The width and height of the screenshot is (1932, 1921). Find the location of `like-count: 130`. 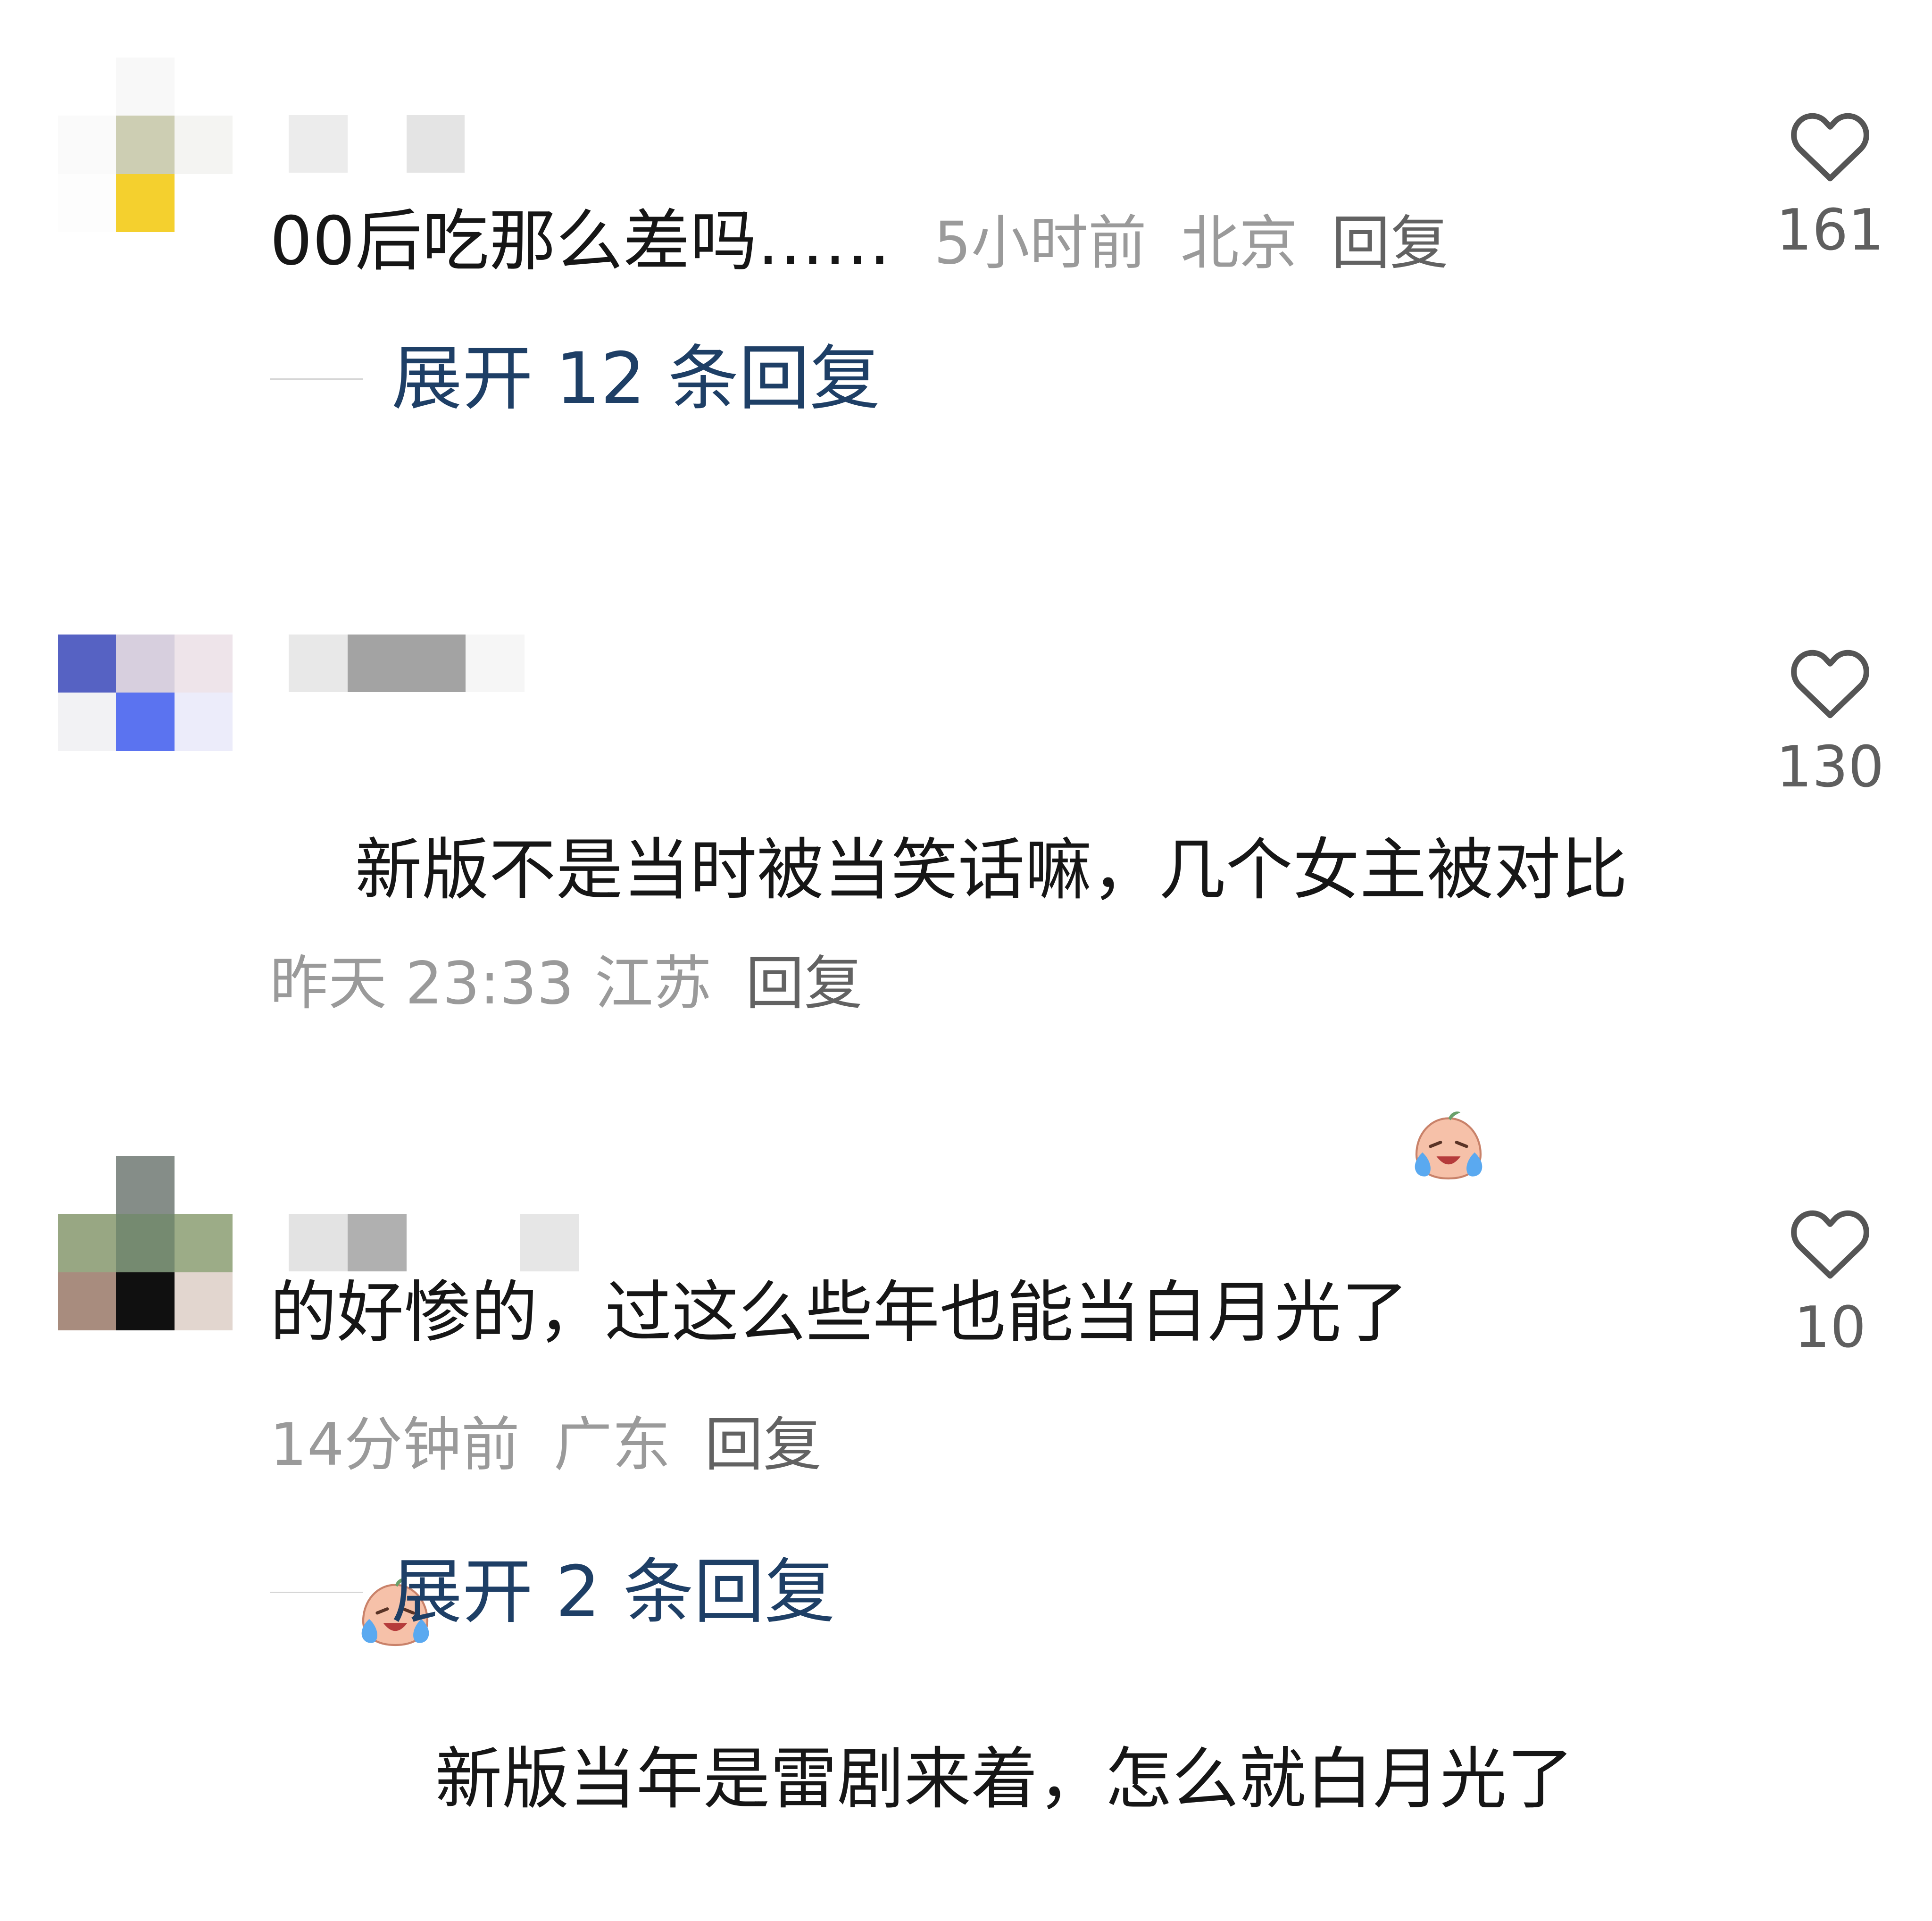

like-count: 130 is located at coordinates (1830, 767).